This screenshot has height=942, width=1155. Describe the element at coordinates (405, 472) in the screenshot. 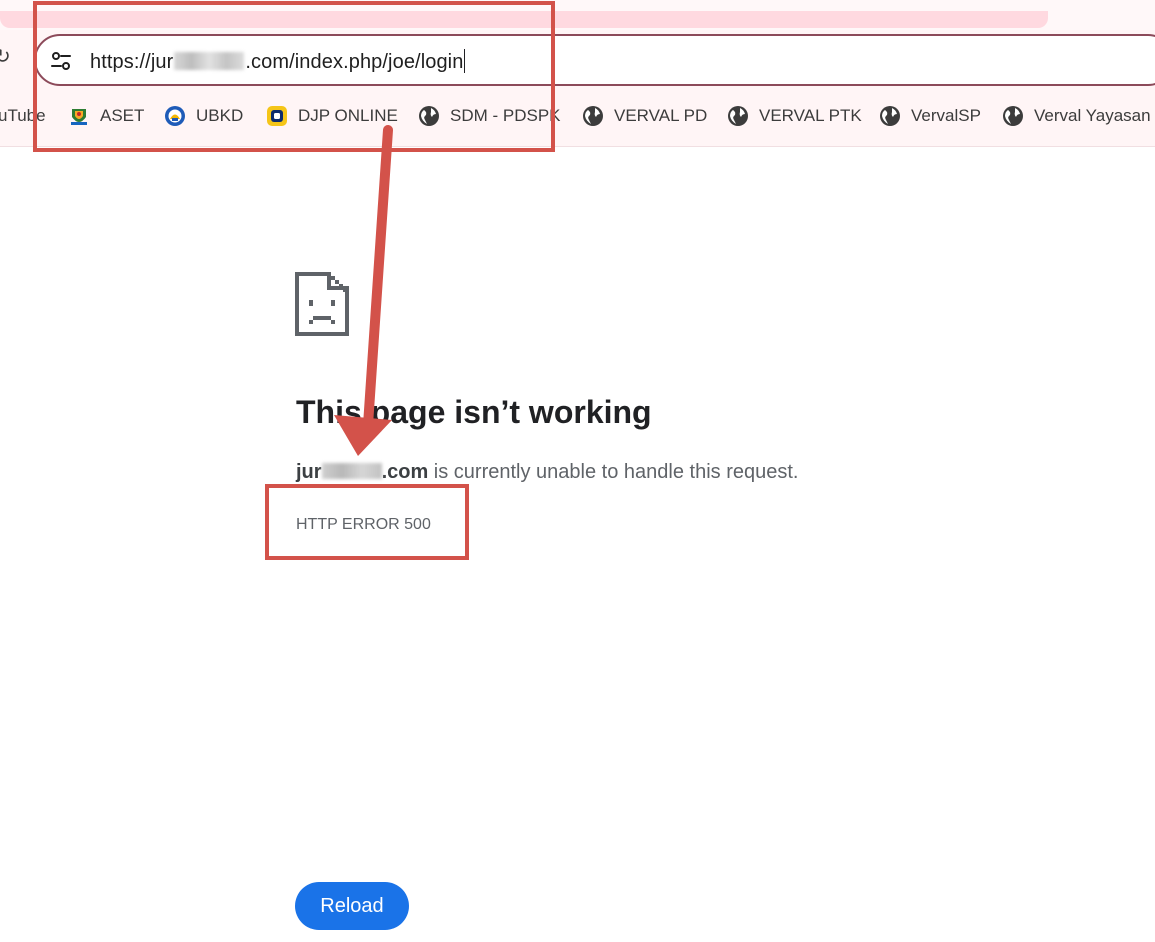

I see `host-suffix: .com` at that location.